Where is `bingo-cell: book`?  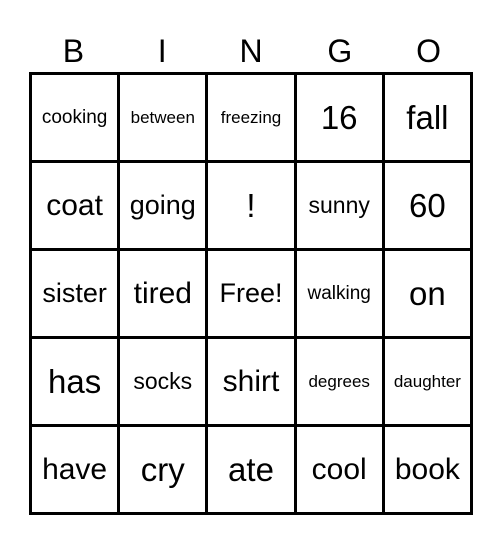 bingo-cell: book is located at coordinates (428, 471).